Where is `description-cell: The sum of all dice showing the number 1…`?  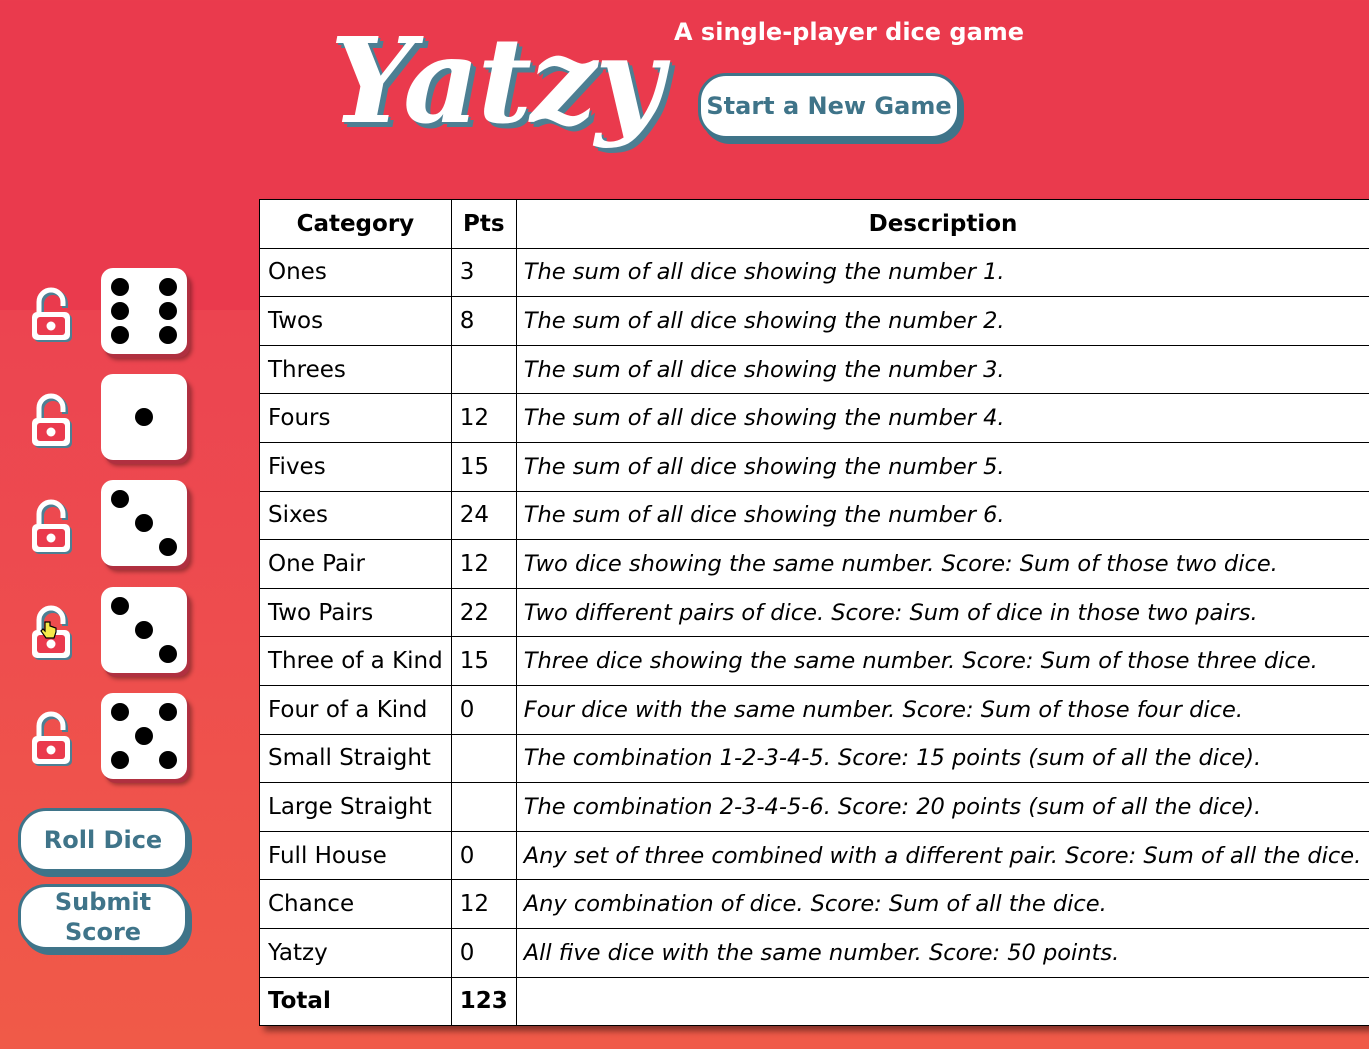 description-cell: The sum of all dice showing the number 1… is located at coordinates (942, 272).